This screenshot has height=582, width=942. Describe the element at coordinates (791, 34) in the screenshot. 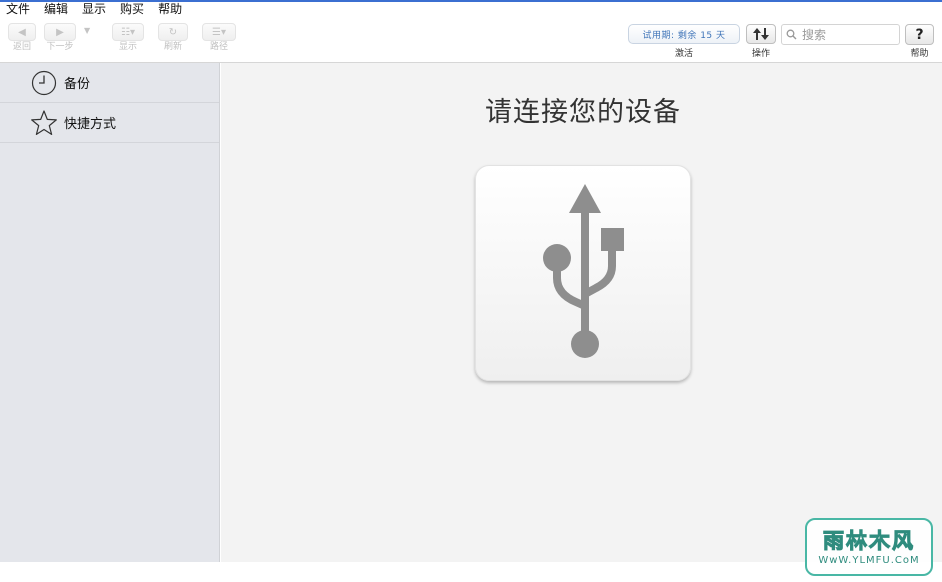

I see `search-icon` at that location.